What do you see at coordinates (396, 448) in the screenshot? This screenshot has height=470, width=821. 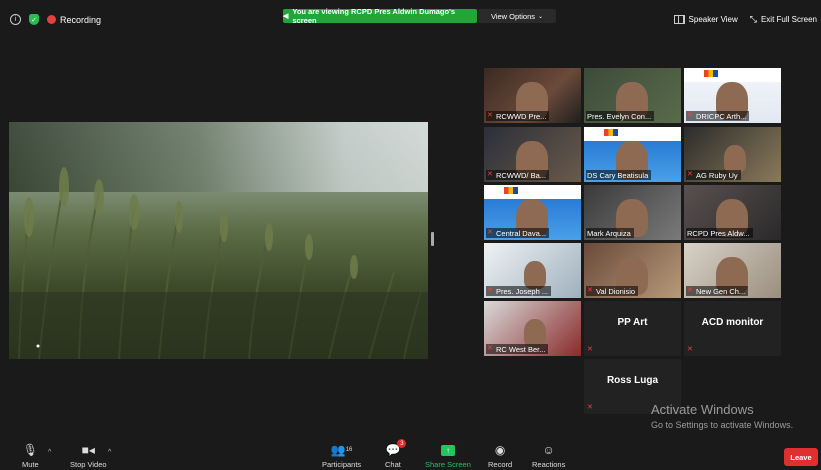 I see `chat-icon: 💬 3` at bounding box center [396, 448].